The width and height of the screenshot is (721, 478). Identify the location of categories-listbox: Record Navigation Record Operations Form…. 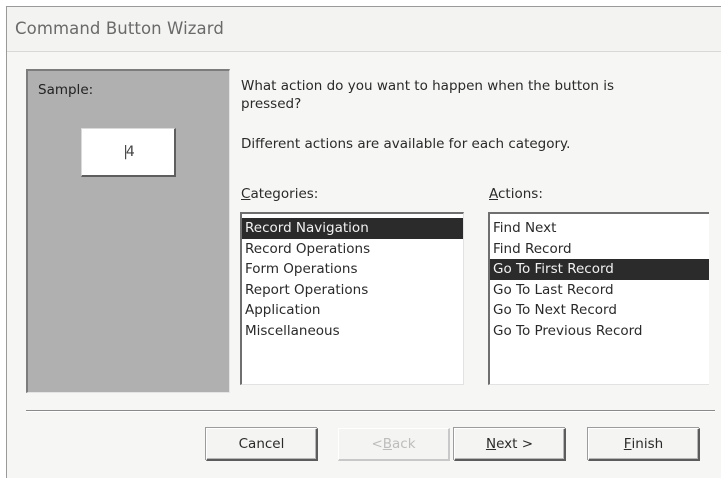
(352, 298).